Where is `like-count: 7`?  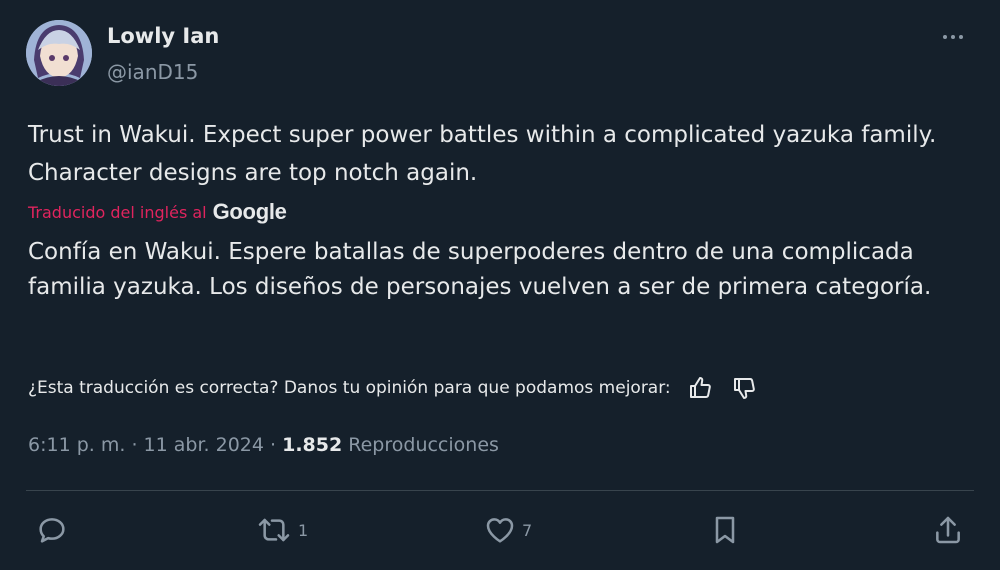
like-count: 7 is located at coordinates (527, 530).